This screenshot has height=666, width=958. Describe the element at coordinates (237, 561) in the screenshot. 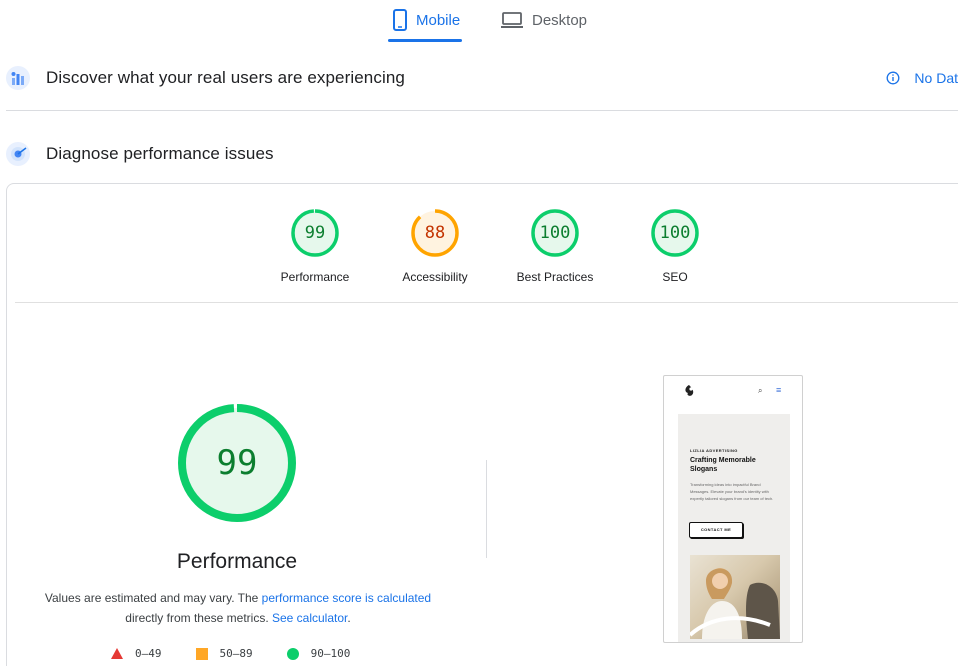

I see `performance-title: Performance` at that location.